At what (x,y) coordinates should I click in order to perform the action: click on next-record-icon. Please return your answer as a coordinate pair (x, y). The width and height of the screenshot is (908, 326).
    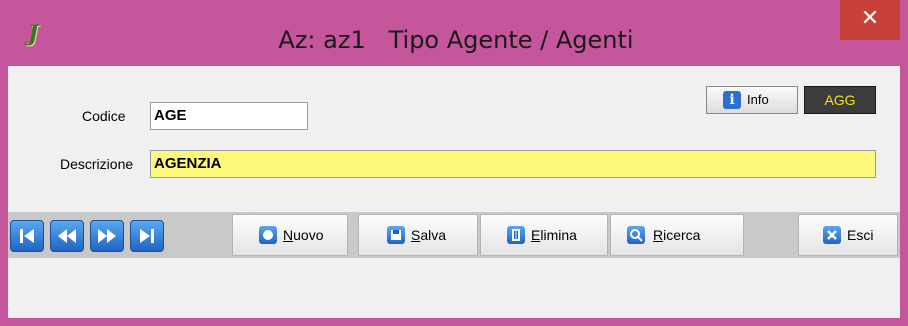
    Looking at the image, I should click on (107, 236).